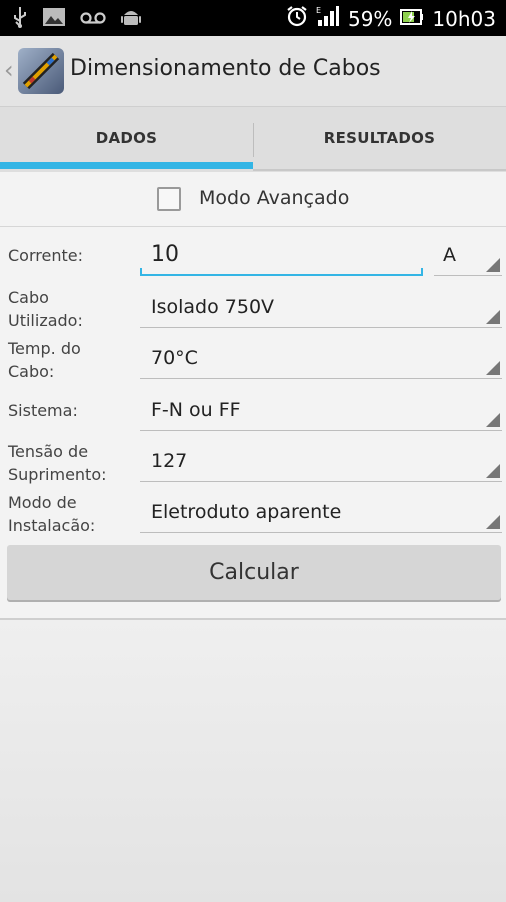 Image resolution: width=506 pixels, height=902 pixels. I want to click on corrente-underline, so click(281, 275).